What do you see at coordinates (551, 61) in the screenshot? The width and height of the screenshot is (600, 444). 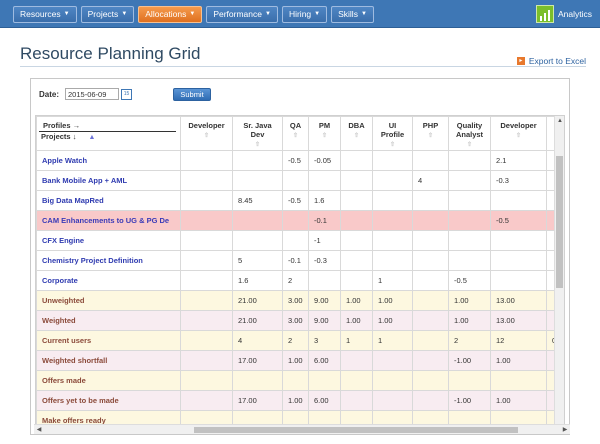 I see `export-to-excel-link: ▸ Export to Excel` at bounding box center [551, 61].